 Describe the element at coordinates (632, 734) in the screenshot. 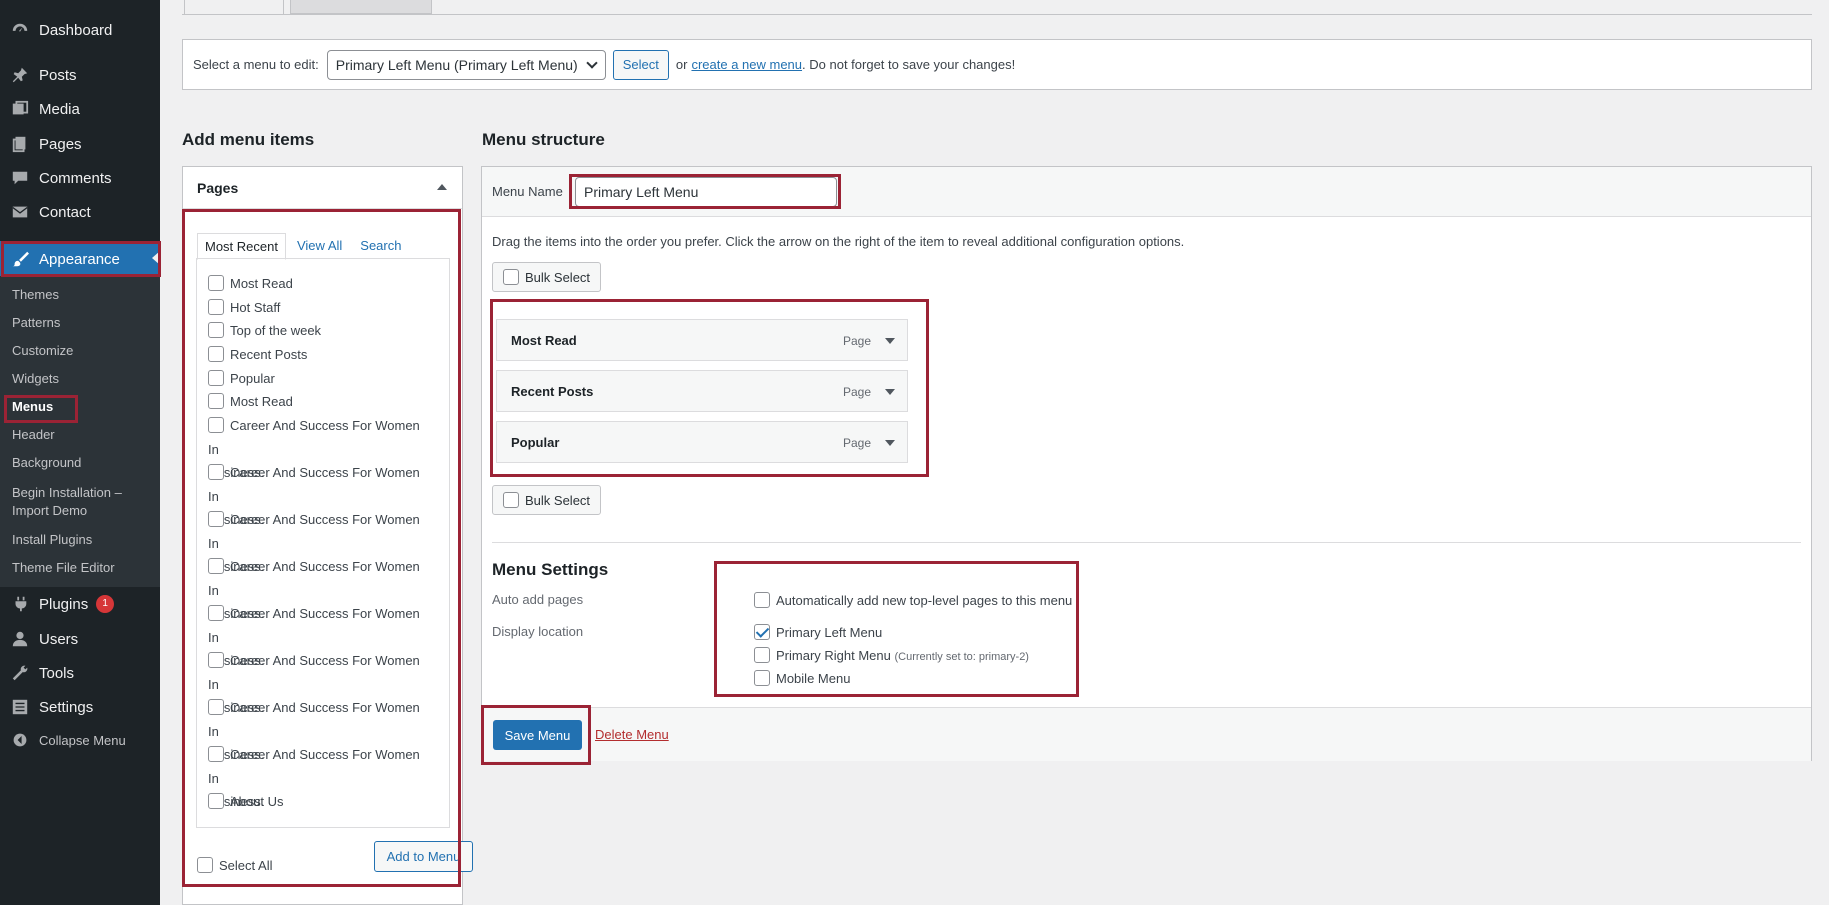

I see `delete-menu-link: Delete Menu` at that location.